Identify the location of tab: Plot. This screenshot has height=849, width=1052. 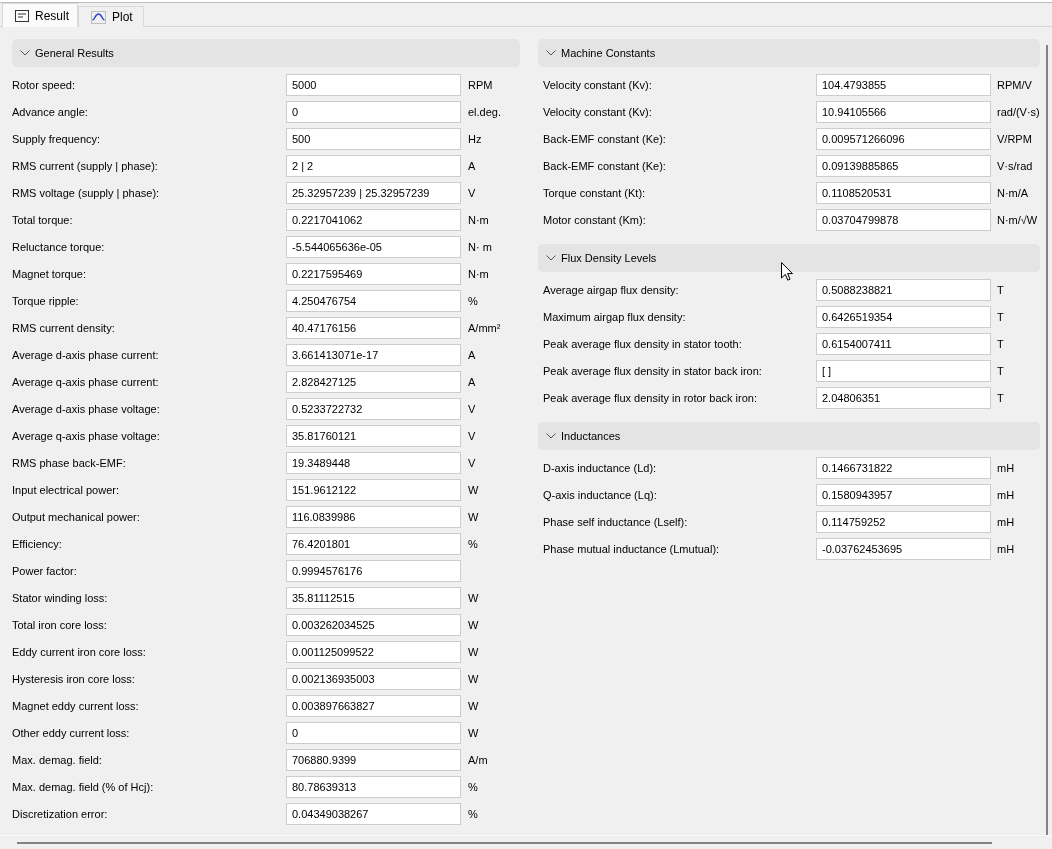
(111, 16).